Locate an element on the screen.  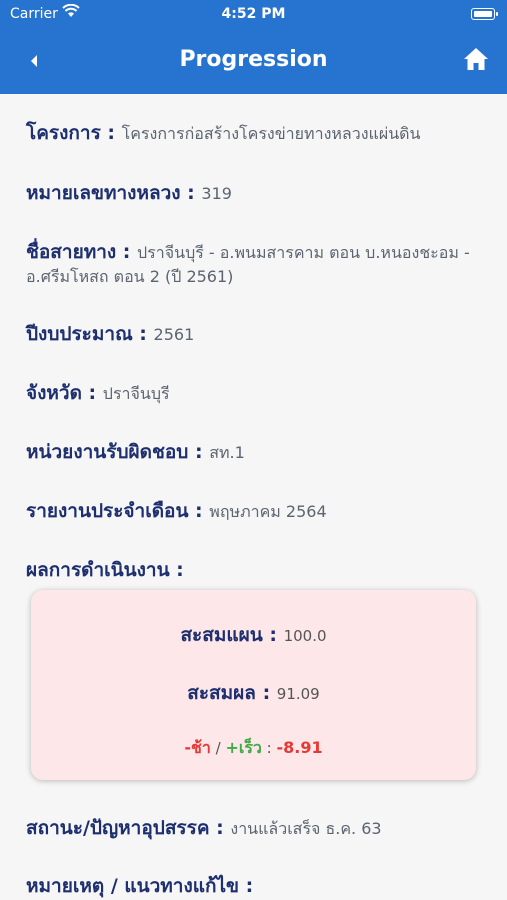
report-row: รายงานประจำเดือน : พฤษภาคม 2564 is located at coordinates (261, 511).